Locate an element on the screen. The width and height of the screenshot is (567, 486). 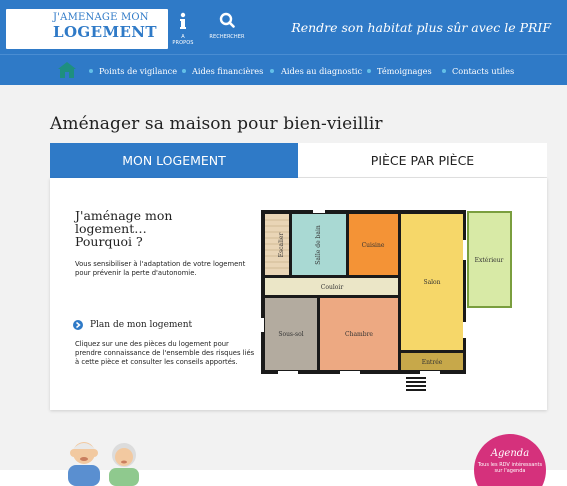
room-salon: Salon is located at coordinates (432, 282).